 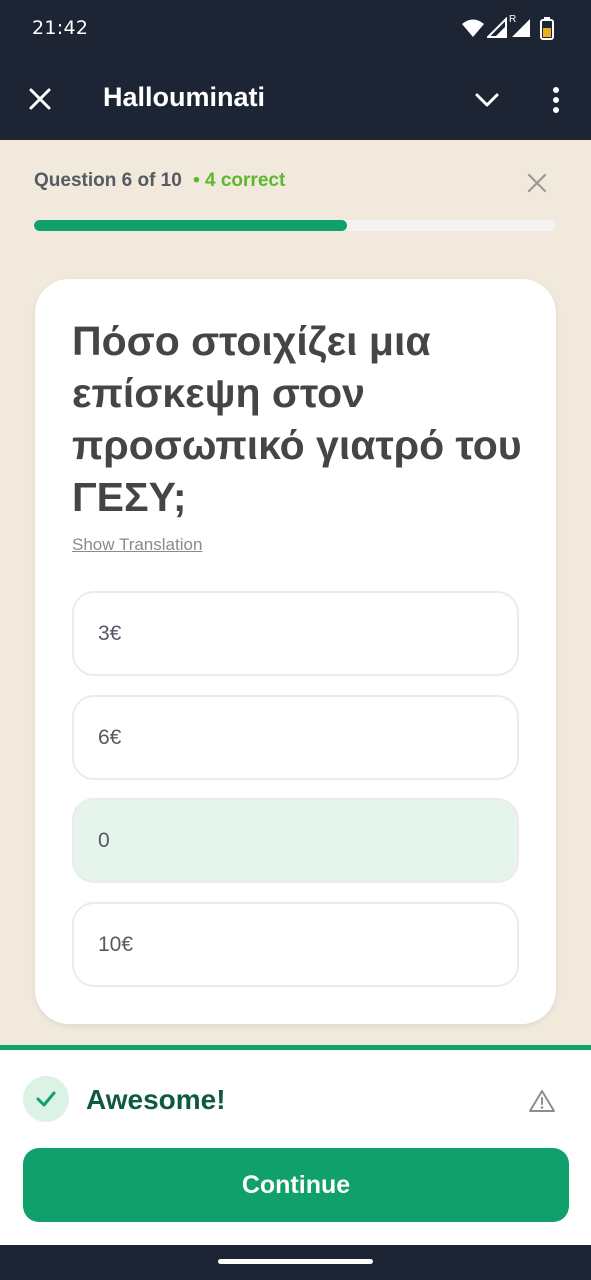 What do you see at coordinates (295, 633) in the screenshot?
I see `answer-option: 3€` at bounding box center [295, 633].